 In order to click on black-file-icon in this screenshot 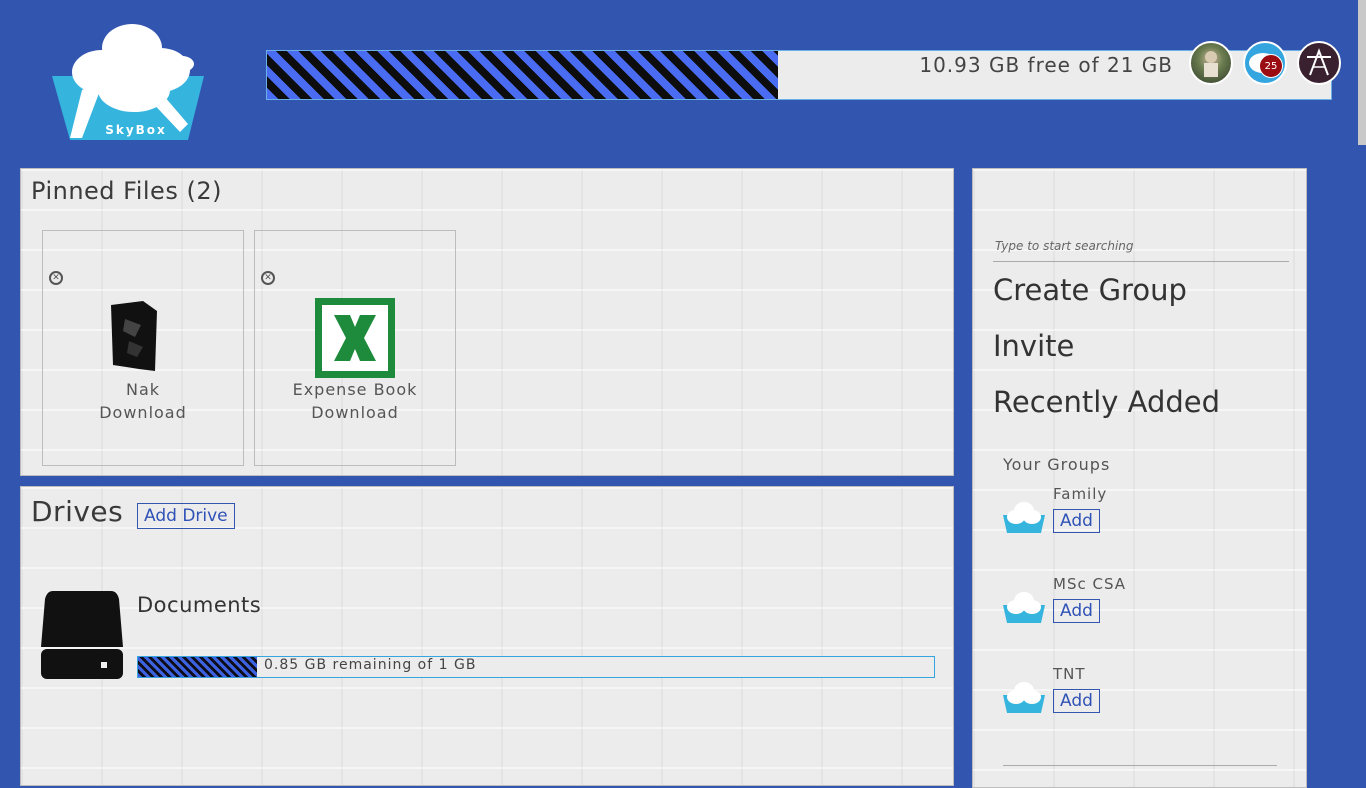, I will do `click(134, 336)`.